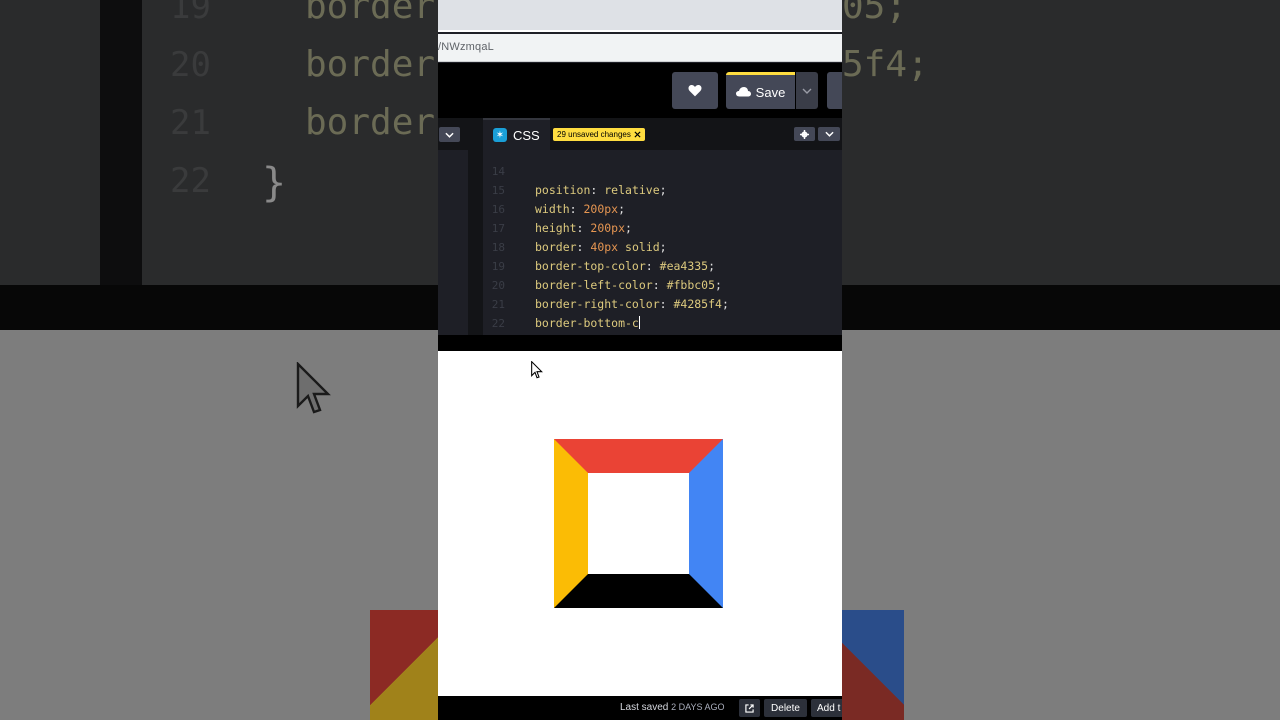 The image size is (1280, 720). What do you see at coordinates (121, 142) in the screenshot?
I see `background-gutter` at bounding box center [121, 142].